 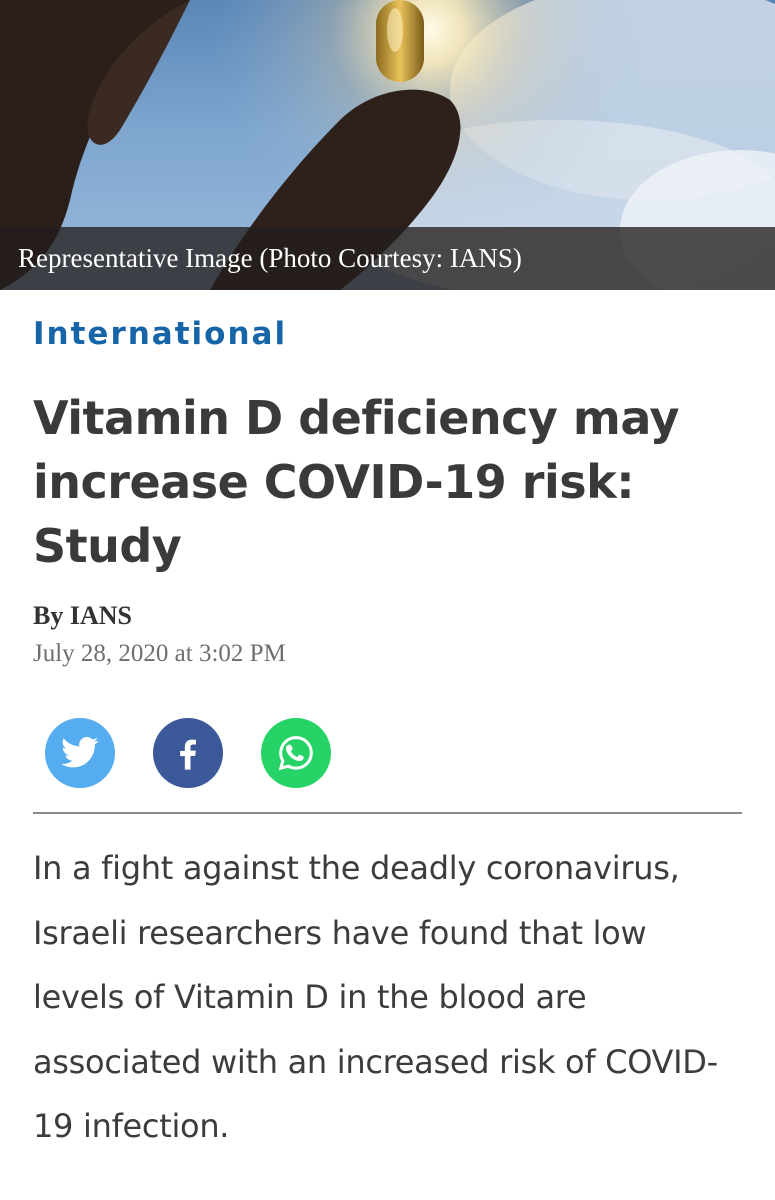 I want to click on whatsapp-share-button, so click(x=296, y=753).